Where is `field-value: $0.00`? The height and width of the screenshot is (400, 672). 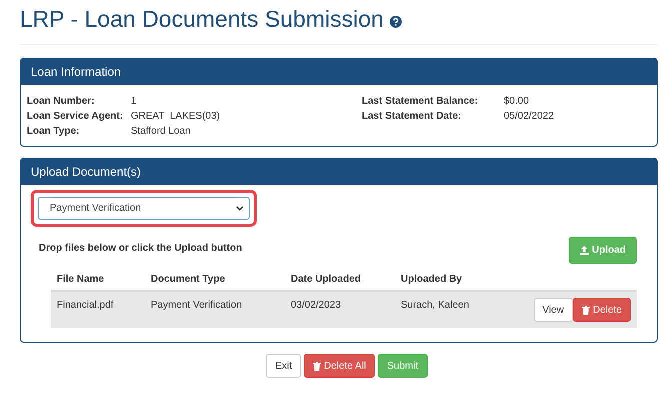
field-value: $0.00 is located at coordinates (517, 101).